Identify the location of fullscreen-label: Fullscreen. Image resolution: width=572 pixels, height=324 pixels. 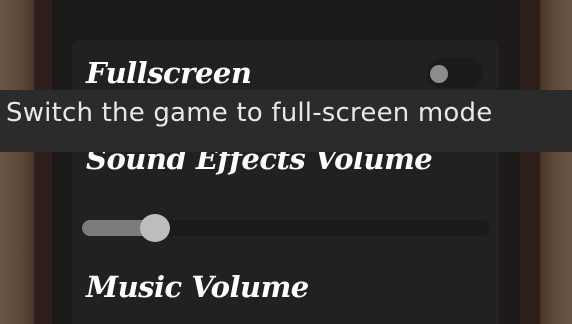
(169, 73).